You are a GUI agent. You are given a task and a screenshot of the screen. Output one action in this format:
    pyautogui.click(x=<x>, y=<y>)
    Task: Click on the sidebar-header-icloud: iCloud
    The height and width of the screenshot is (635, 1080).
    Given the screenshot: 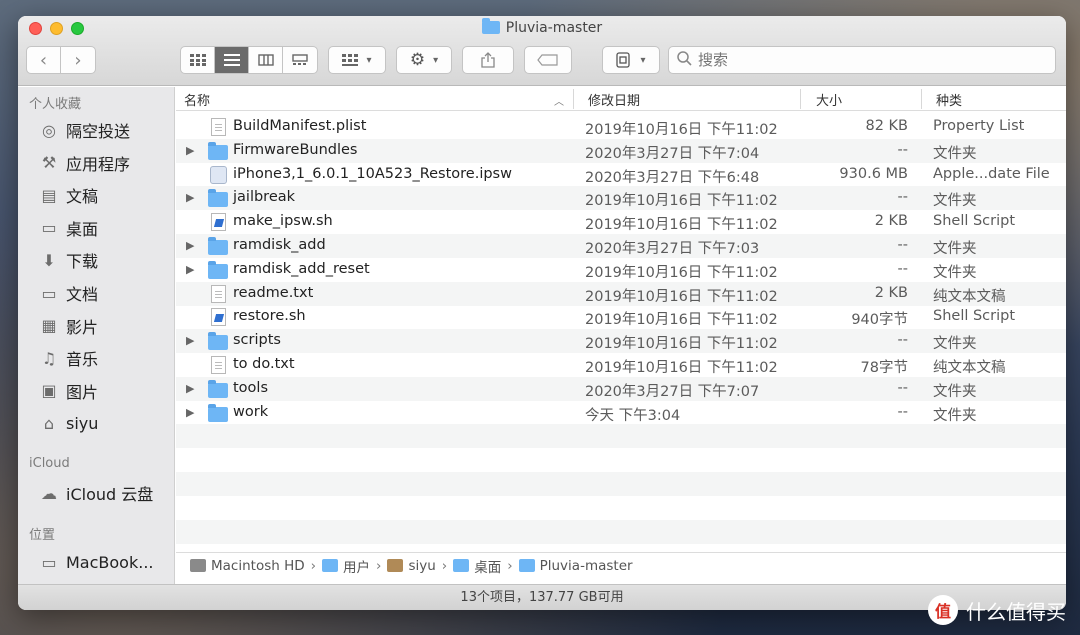 What is the action you would take?
    pyautogui.click(x=49, y=463)
    